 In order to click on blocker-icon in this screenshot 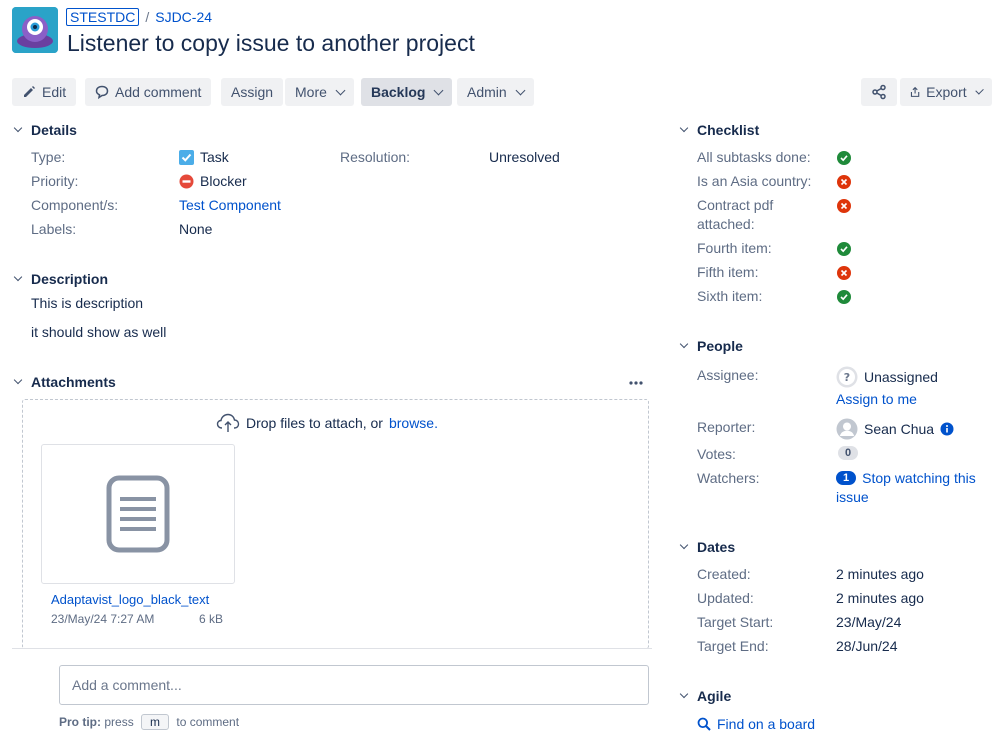, I will do `click(186, 181)`.